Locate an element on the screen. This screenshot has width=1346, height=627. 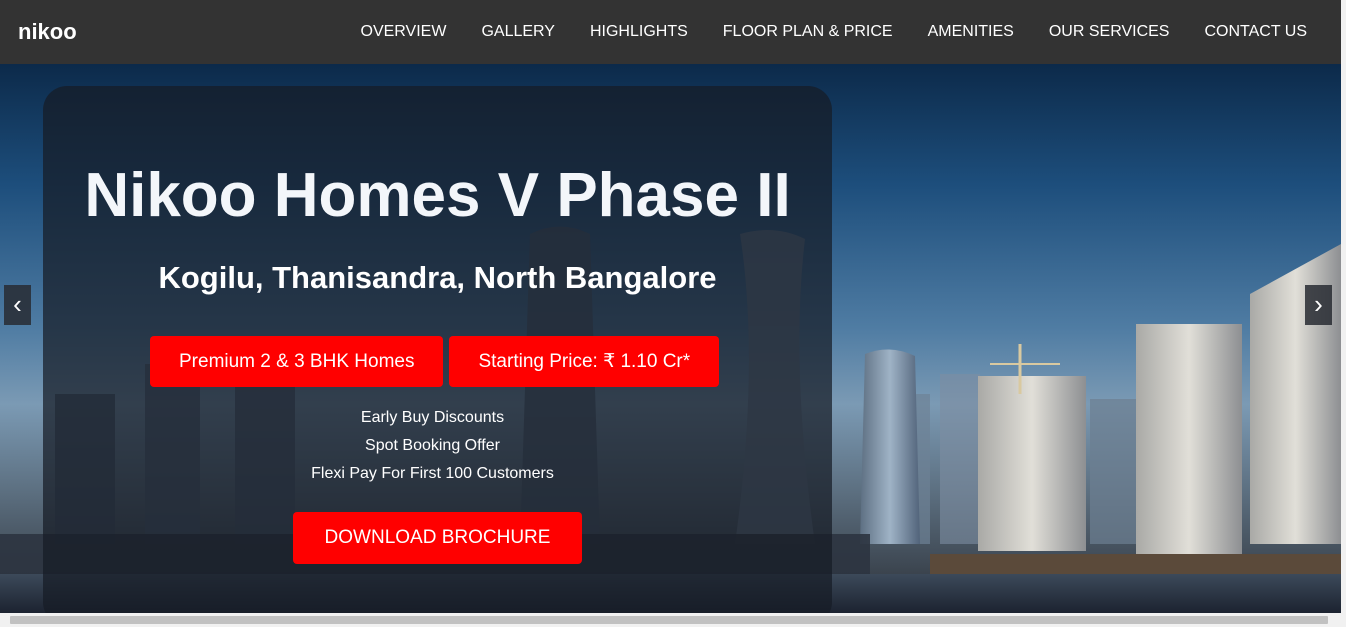
hero-subtitle: Kogilu, Thanisandra, North Bangalore is located at coordinates (437, 277).